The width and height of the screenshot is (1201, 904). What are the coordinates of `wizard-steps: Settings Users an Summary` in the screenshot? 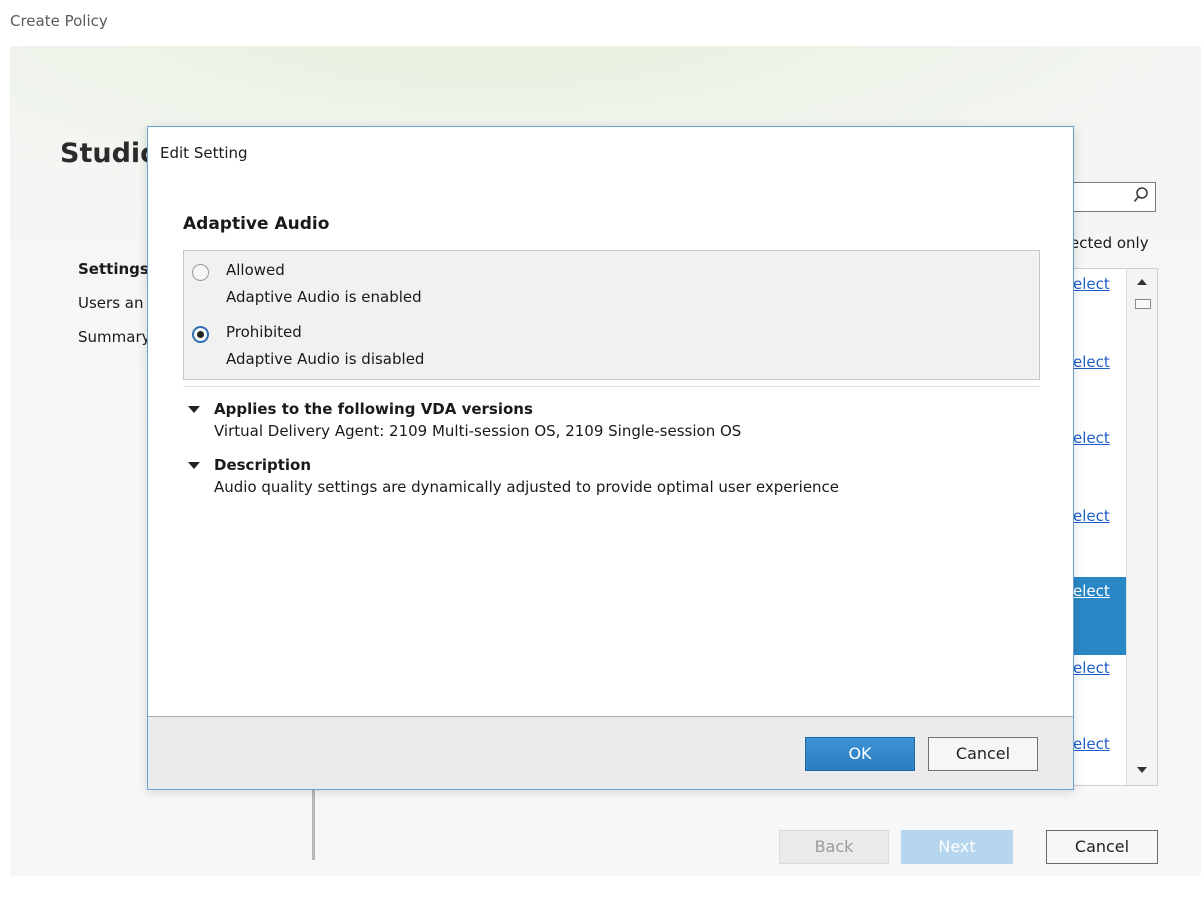 It's located at (114, 309).